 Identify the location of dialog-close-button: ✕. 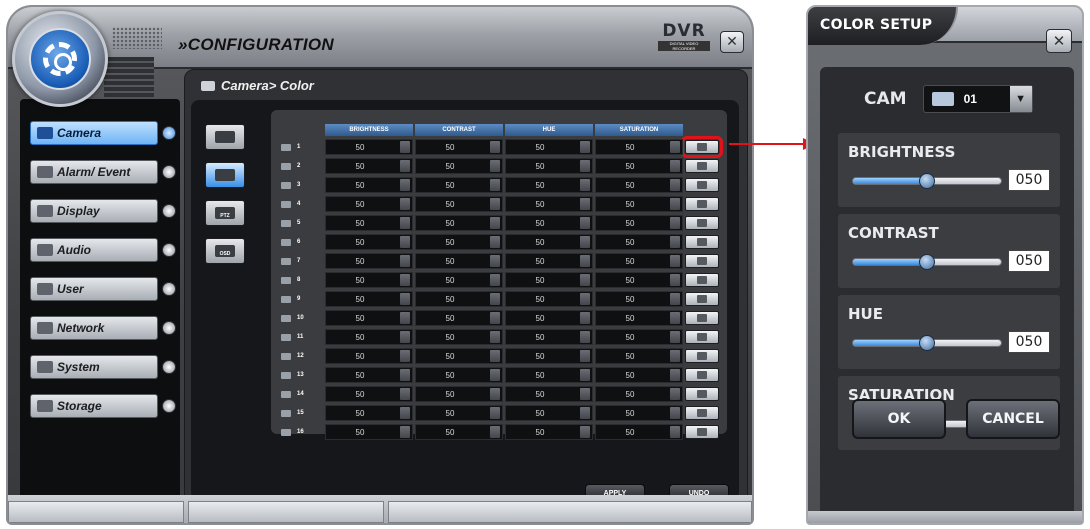
(1059, 41).